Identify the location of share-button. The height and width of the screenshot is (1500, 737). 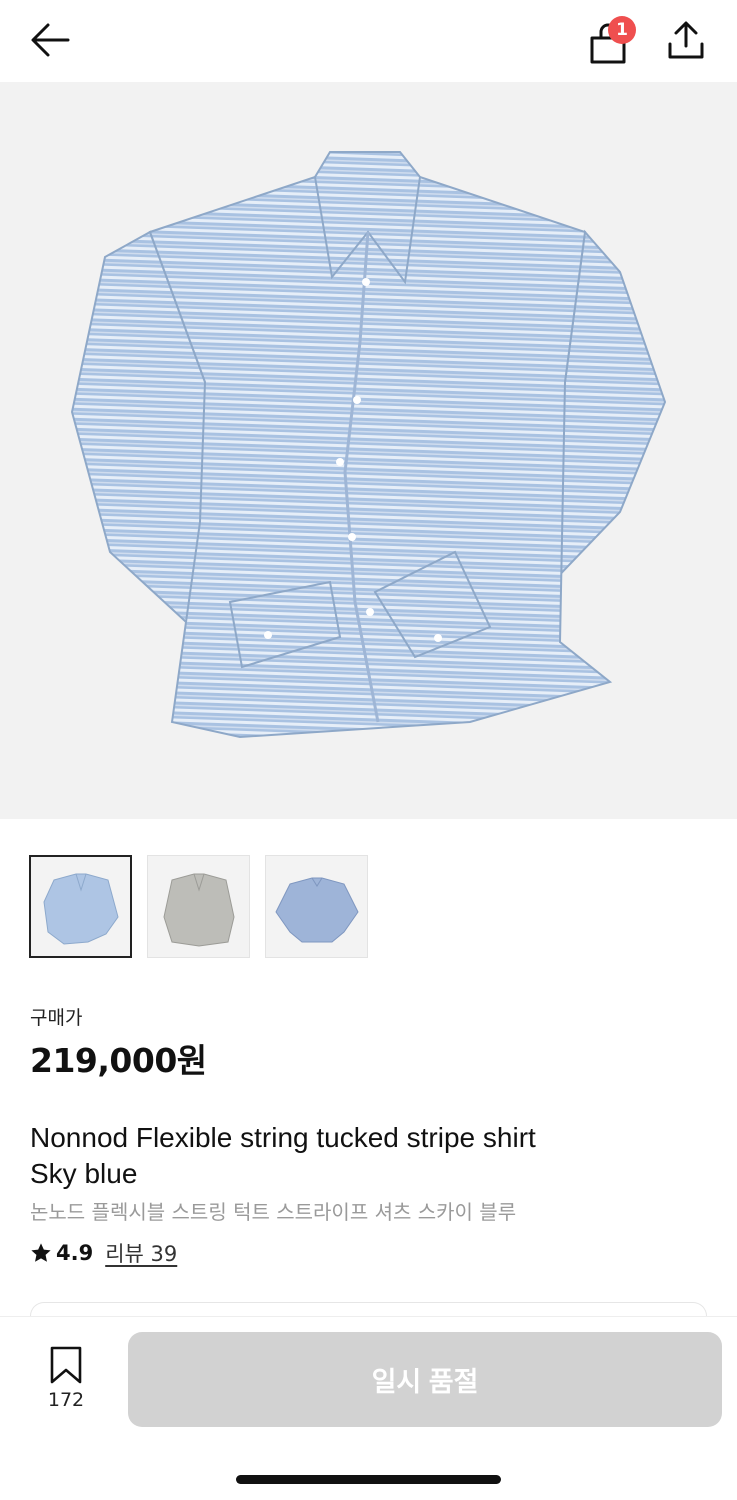
(686, 40).